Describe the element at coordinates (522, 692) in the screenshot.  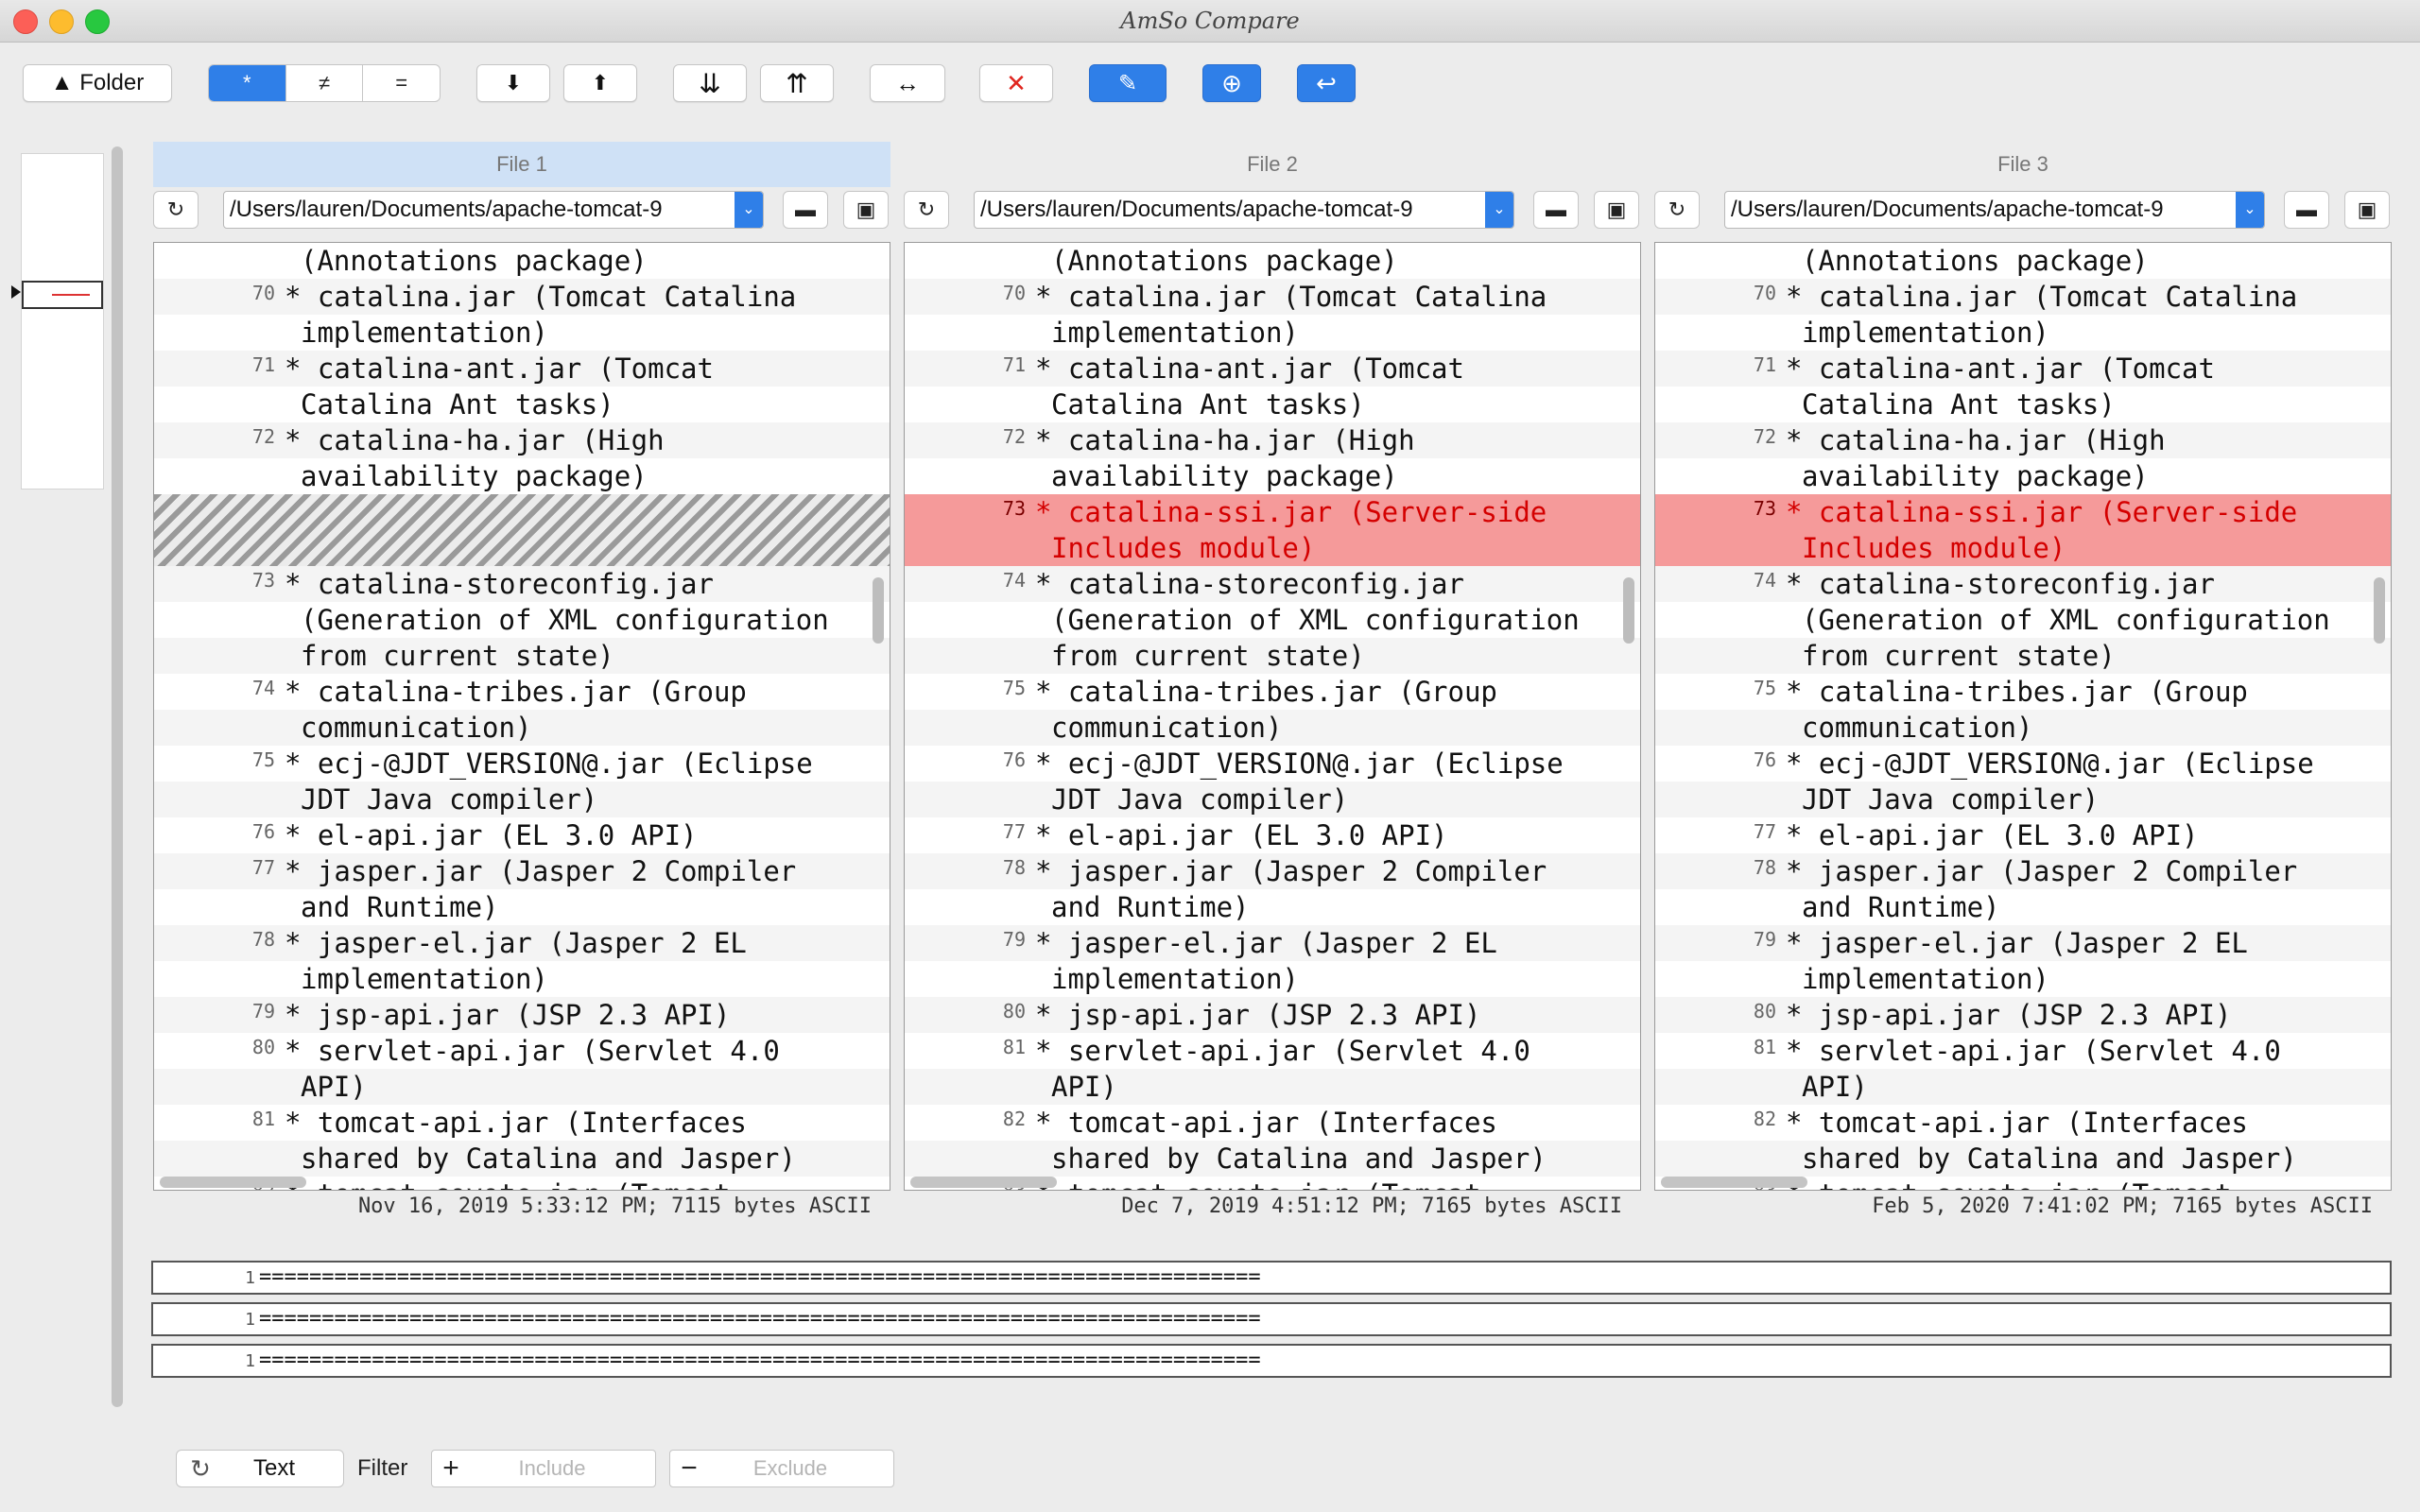
I see `code-line: 74 * catalina-tribes.jar (Group` at that location.